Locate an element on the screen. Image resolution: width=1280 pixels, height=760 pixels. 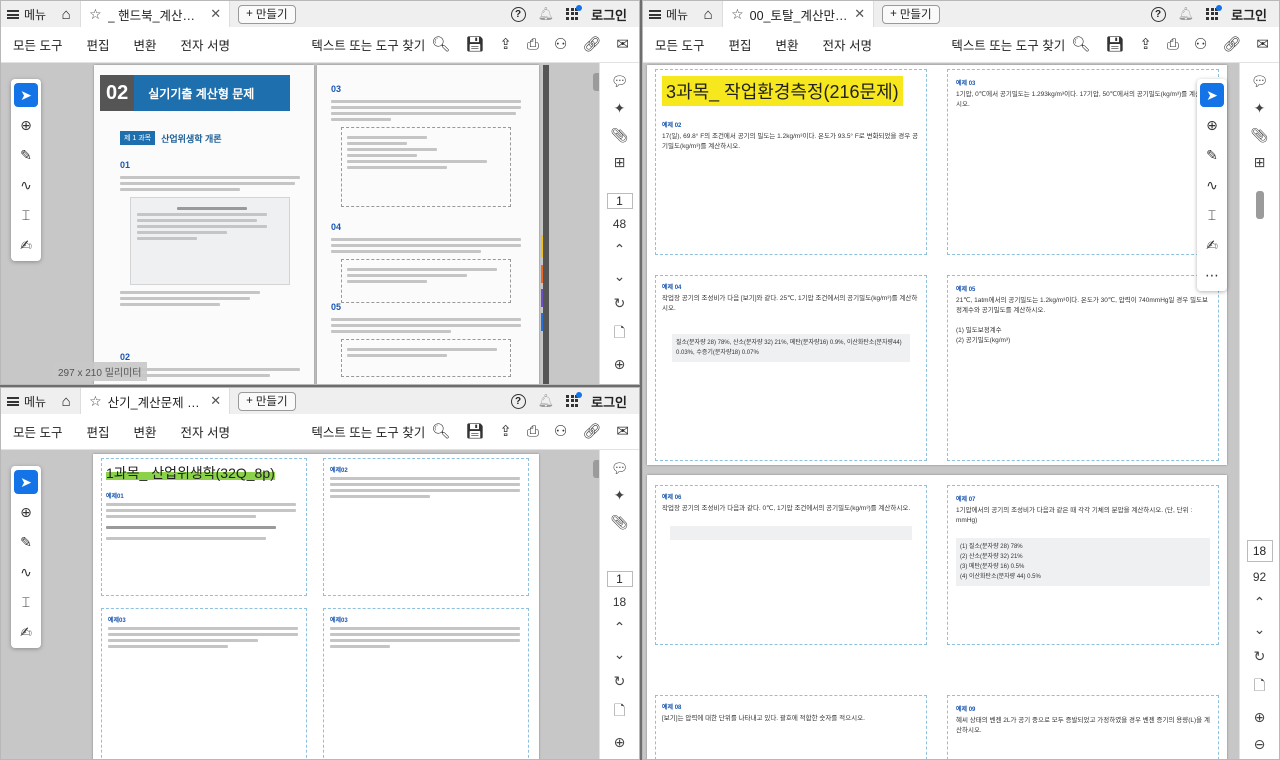
zoom-out-icon: ⊖ is located at coordinates (1260, 744).